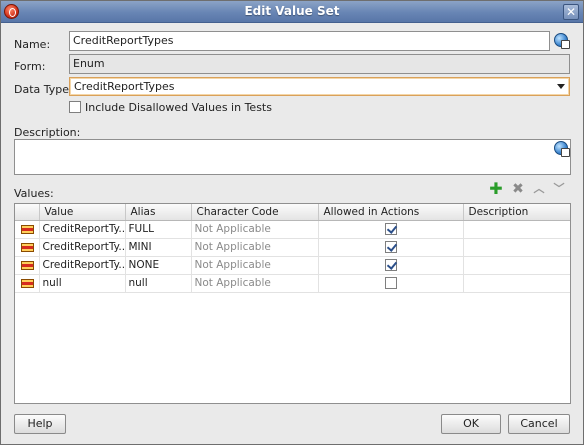 This screenshot has width=584, height=445. Describe the element at coordinates (518, 189) in the screenshot. I see `delete-icon: ✖` at that location.